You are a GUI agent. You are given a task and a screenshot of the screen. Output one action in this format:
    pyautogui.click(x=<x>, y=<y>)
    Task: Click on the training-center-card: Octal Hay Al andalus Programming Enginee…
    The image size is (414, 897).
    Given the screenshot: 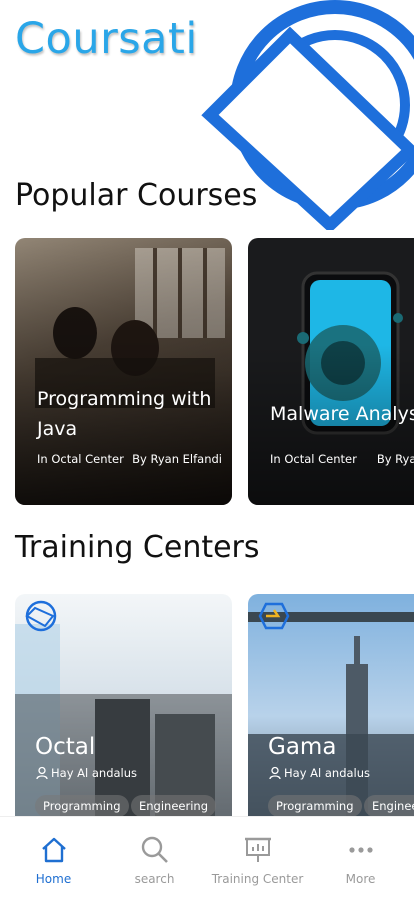 What is the action you would take?
    pyautogui.click(x=123, y=705)
    